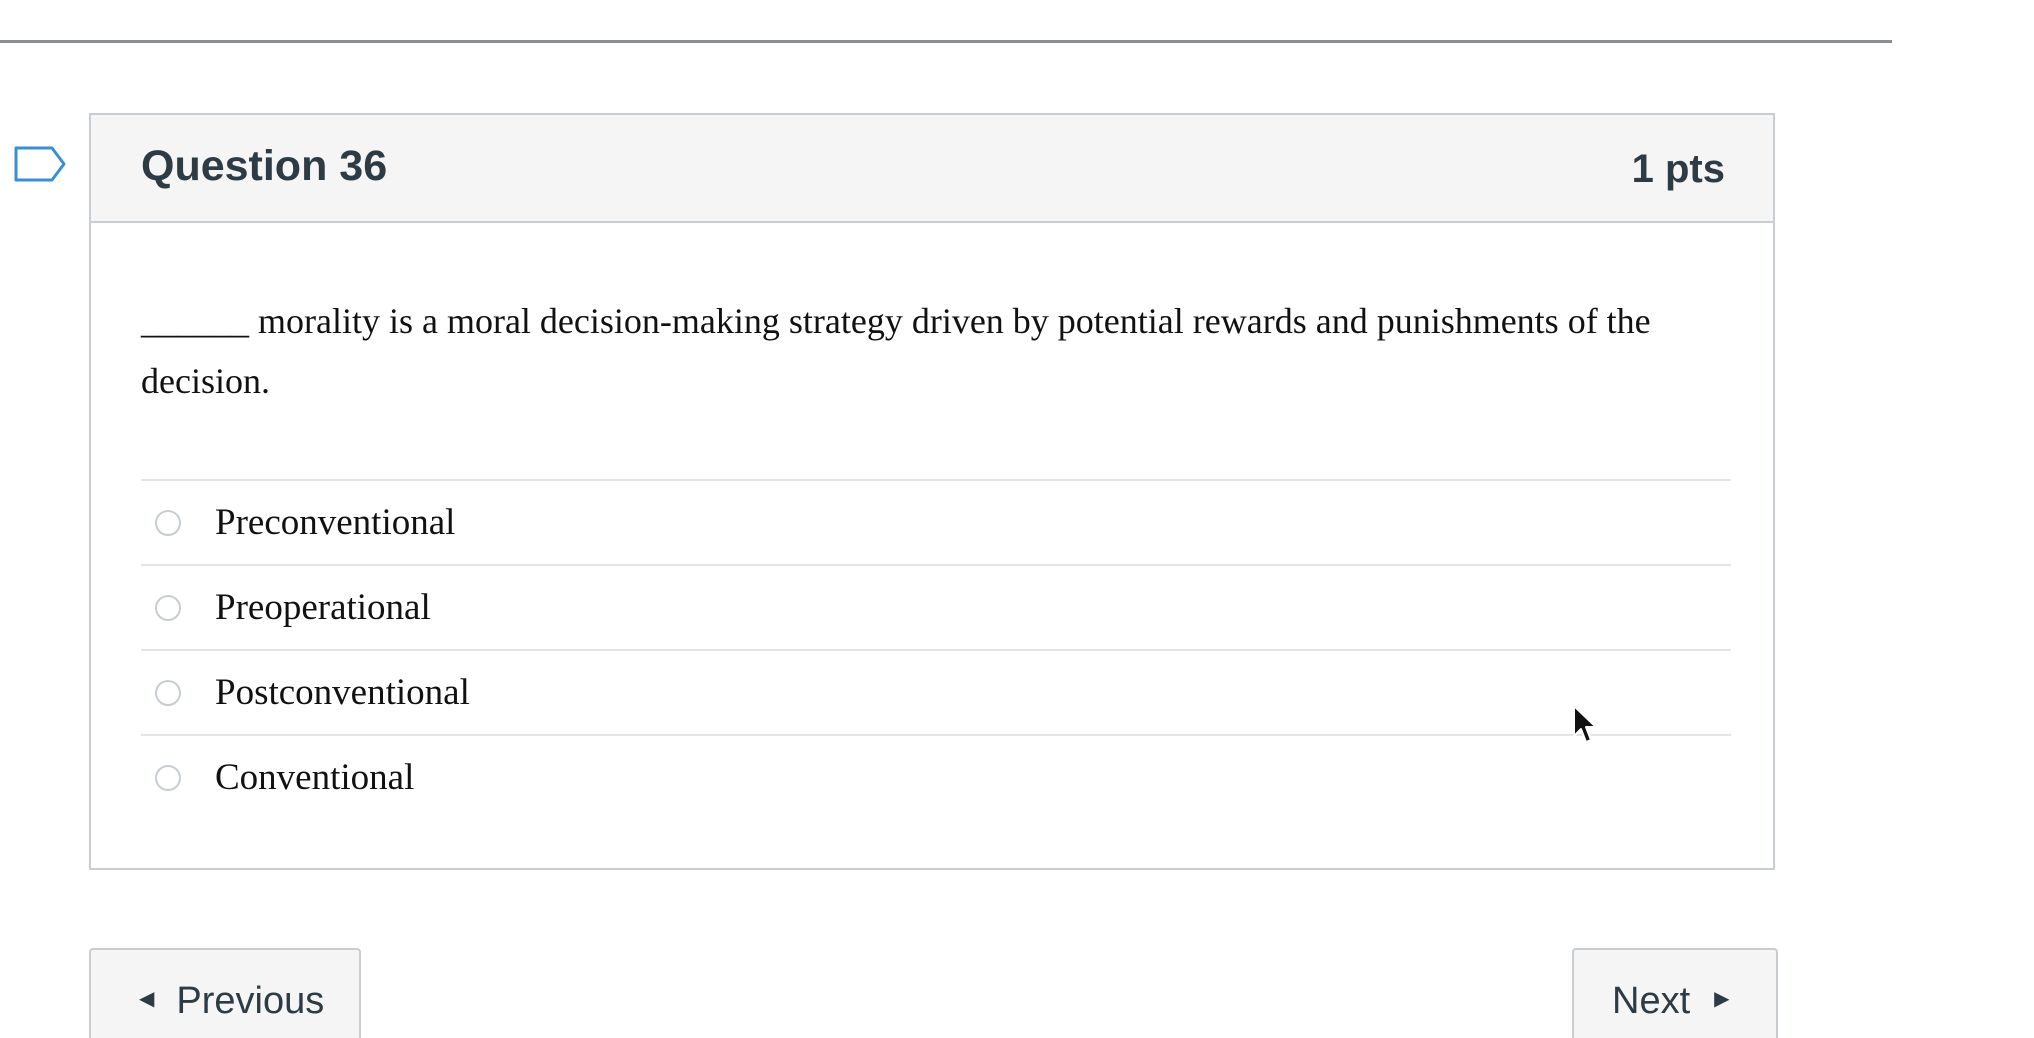  I want to click on question-blank: ______, so click(195, 321).